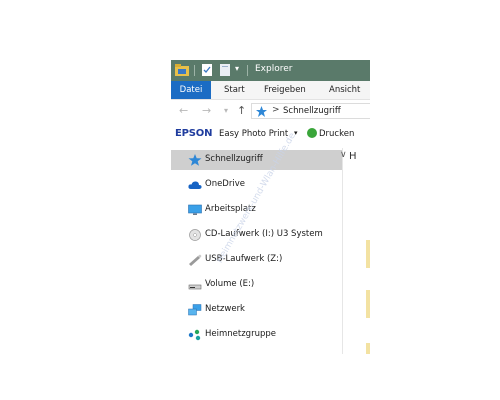  I want to click on recent-dropdown-icon: ▾, so click(226, 110).